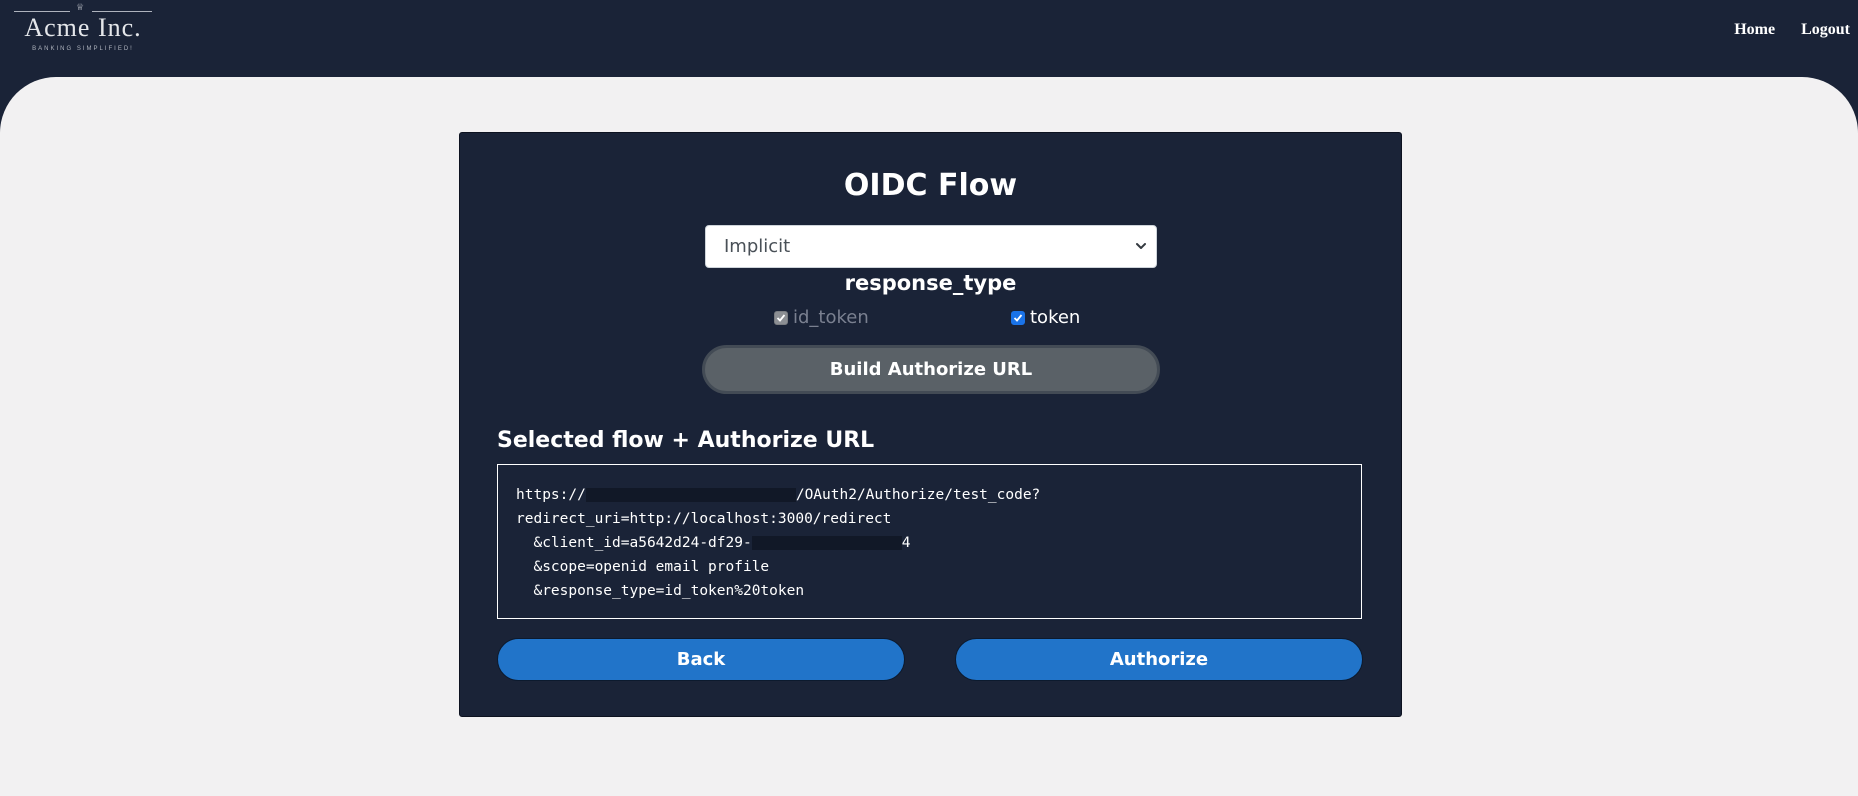 The width and height of the screenshot is (1858, 796). What do you see at coordinates (701, 659) in the screenshot?
I see `back-button: Back` at bounding box center [701, 659].